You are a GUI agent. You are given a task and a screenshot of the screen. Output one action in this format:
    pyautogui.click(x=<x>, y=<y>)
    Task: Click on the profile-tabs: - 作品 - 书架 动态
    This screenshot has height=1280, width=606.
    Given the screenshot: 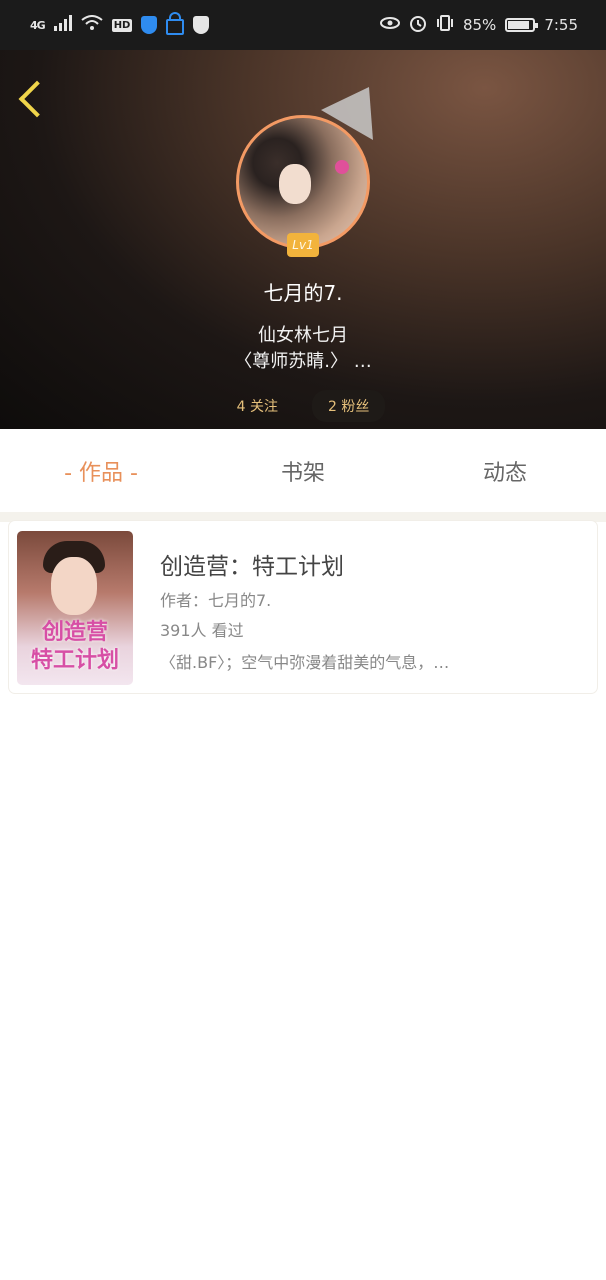 What is the action you would take?
    pyautogui.click(x=303, y=471)
    